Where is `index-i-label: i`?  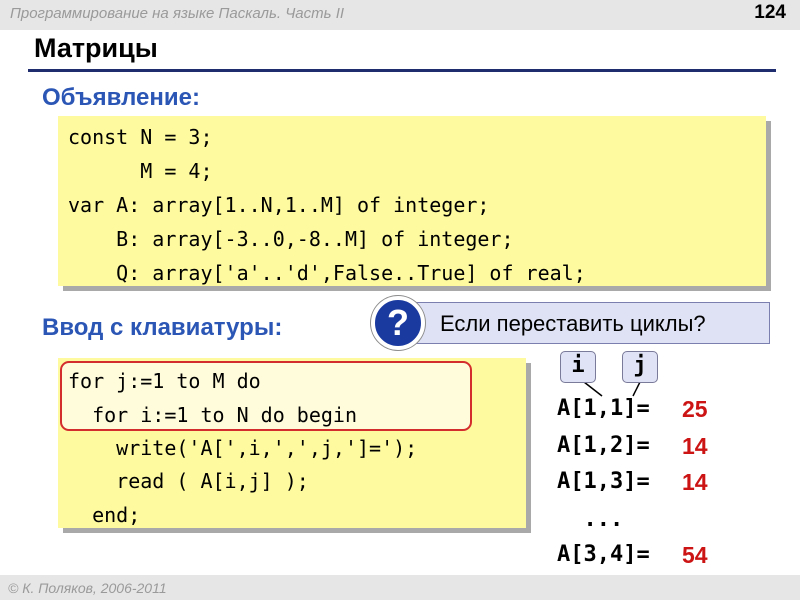
index-i-label: i is located at coordinates (578, 367).